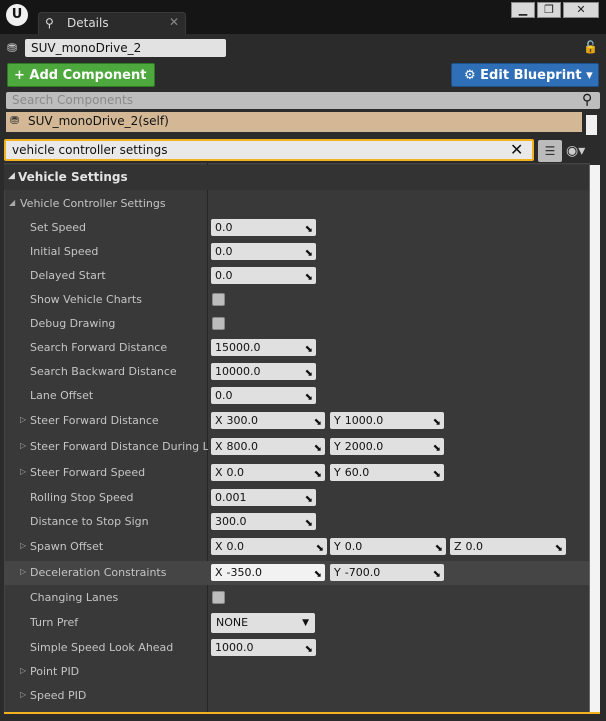 The height and width of the screenshot is (721, 606). What do you see at coordinates (575, 151) in the screenshot?
I see `view-options-eye-icon: ◉▾` at bounding box center [575, 151].